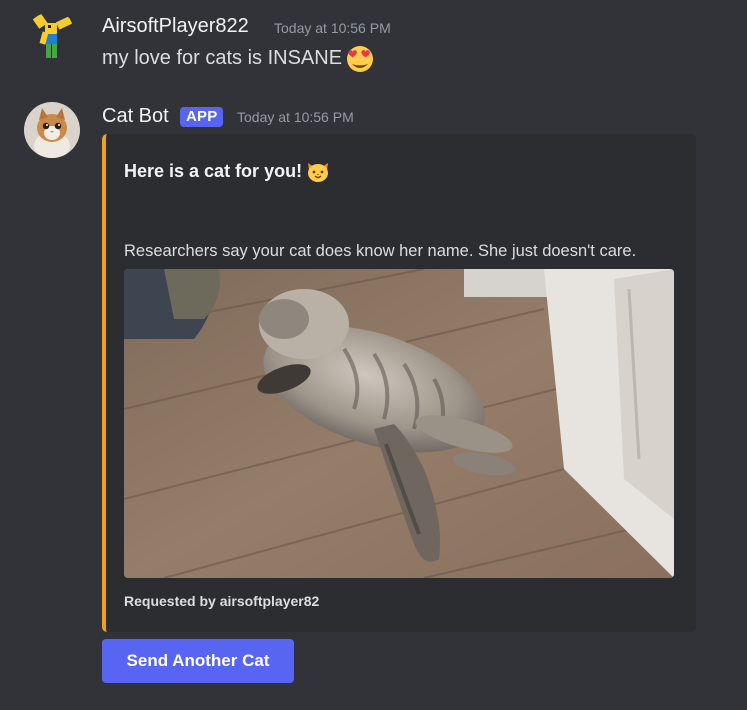 This screenshot has width=747, height=710. I want to click on send-another-cat-button: Send Another Cat, so click(198, 661).